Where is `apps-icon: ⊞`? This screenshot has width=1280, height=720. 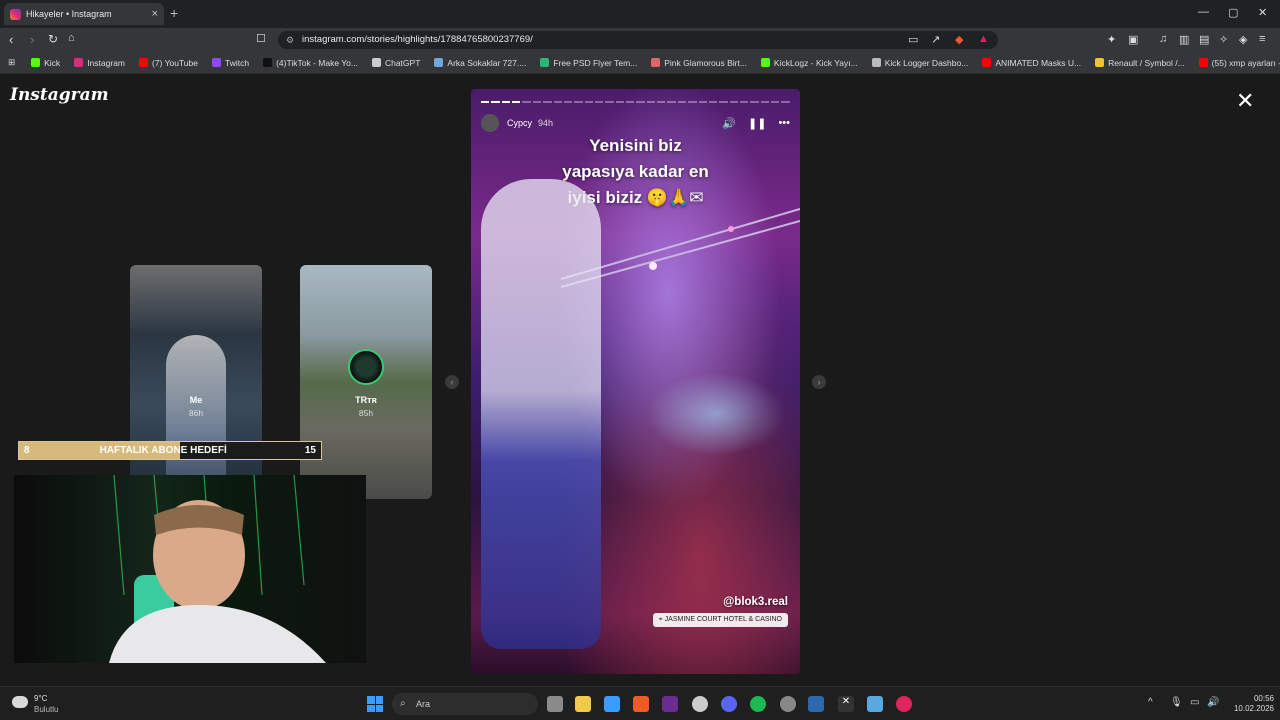 apps-icon: ⊞ is located at coordinates (11, 62).